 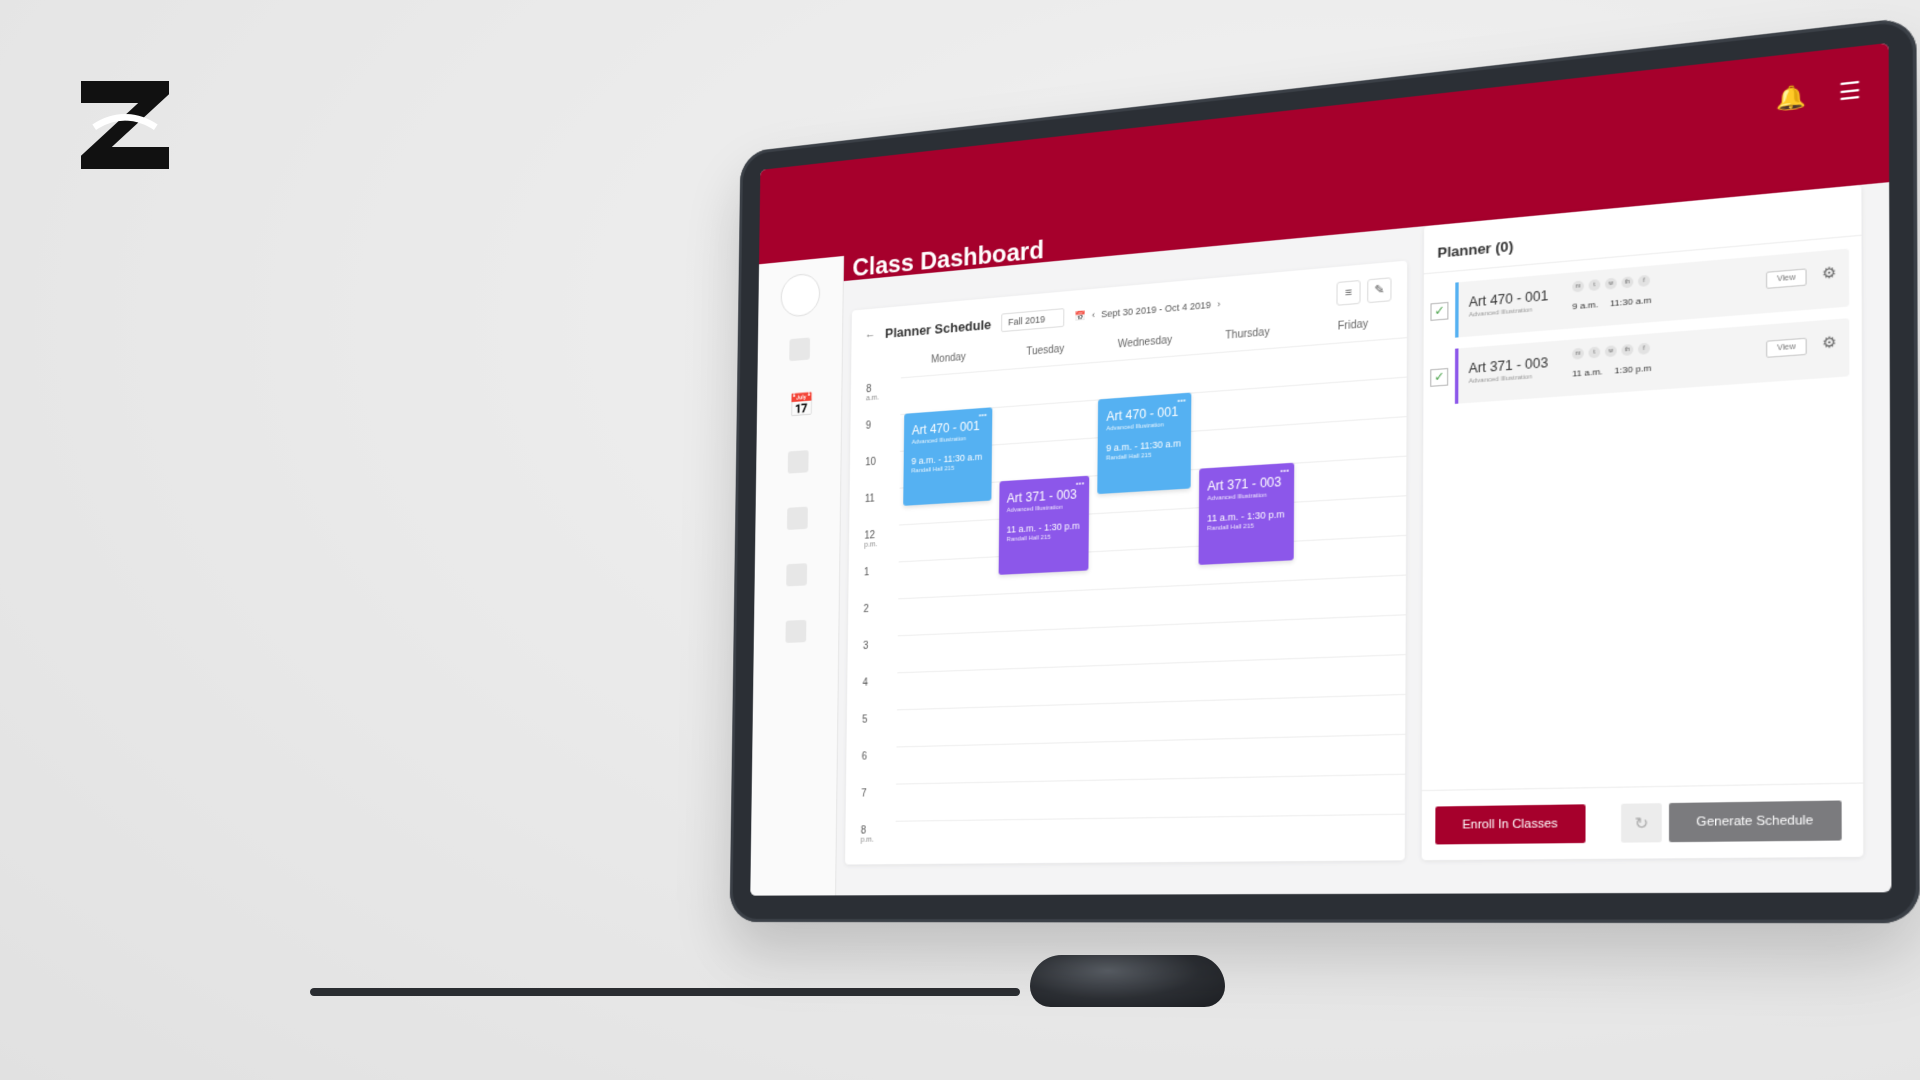 I want to click on hour-label: 12 p.m., so click(x=870, y=539).